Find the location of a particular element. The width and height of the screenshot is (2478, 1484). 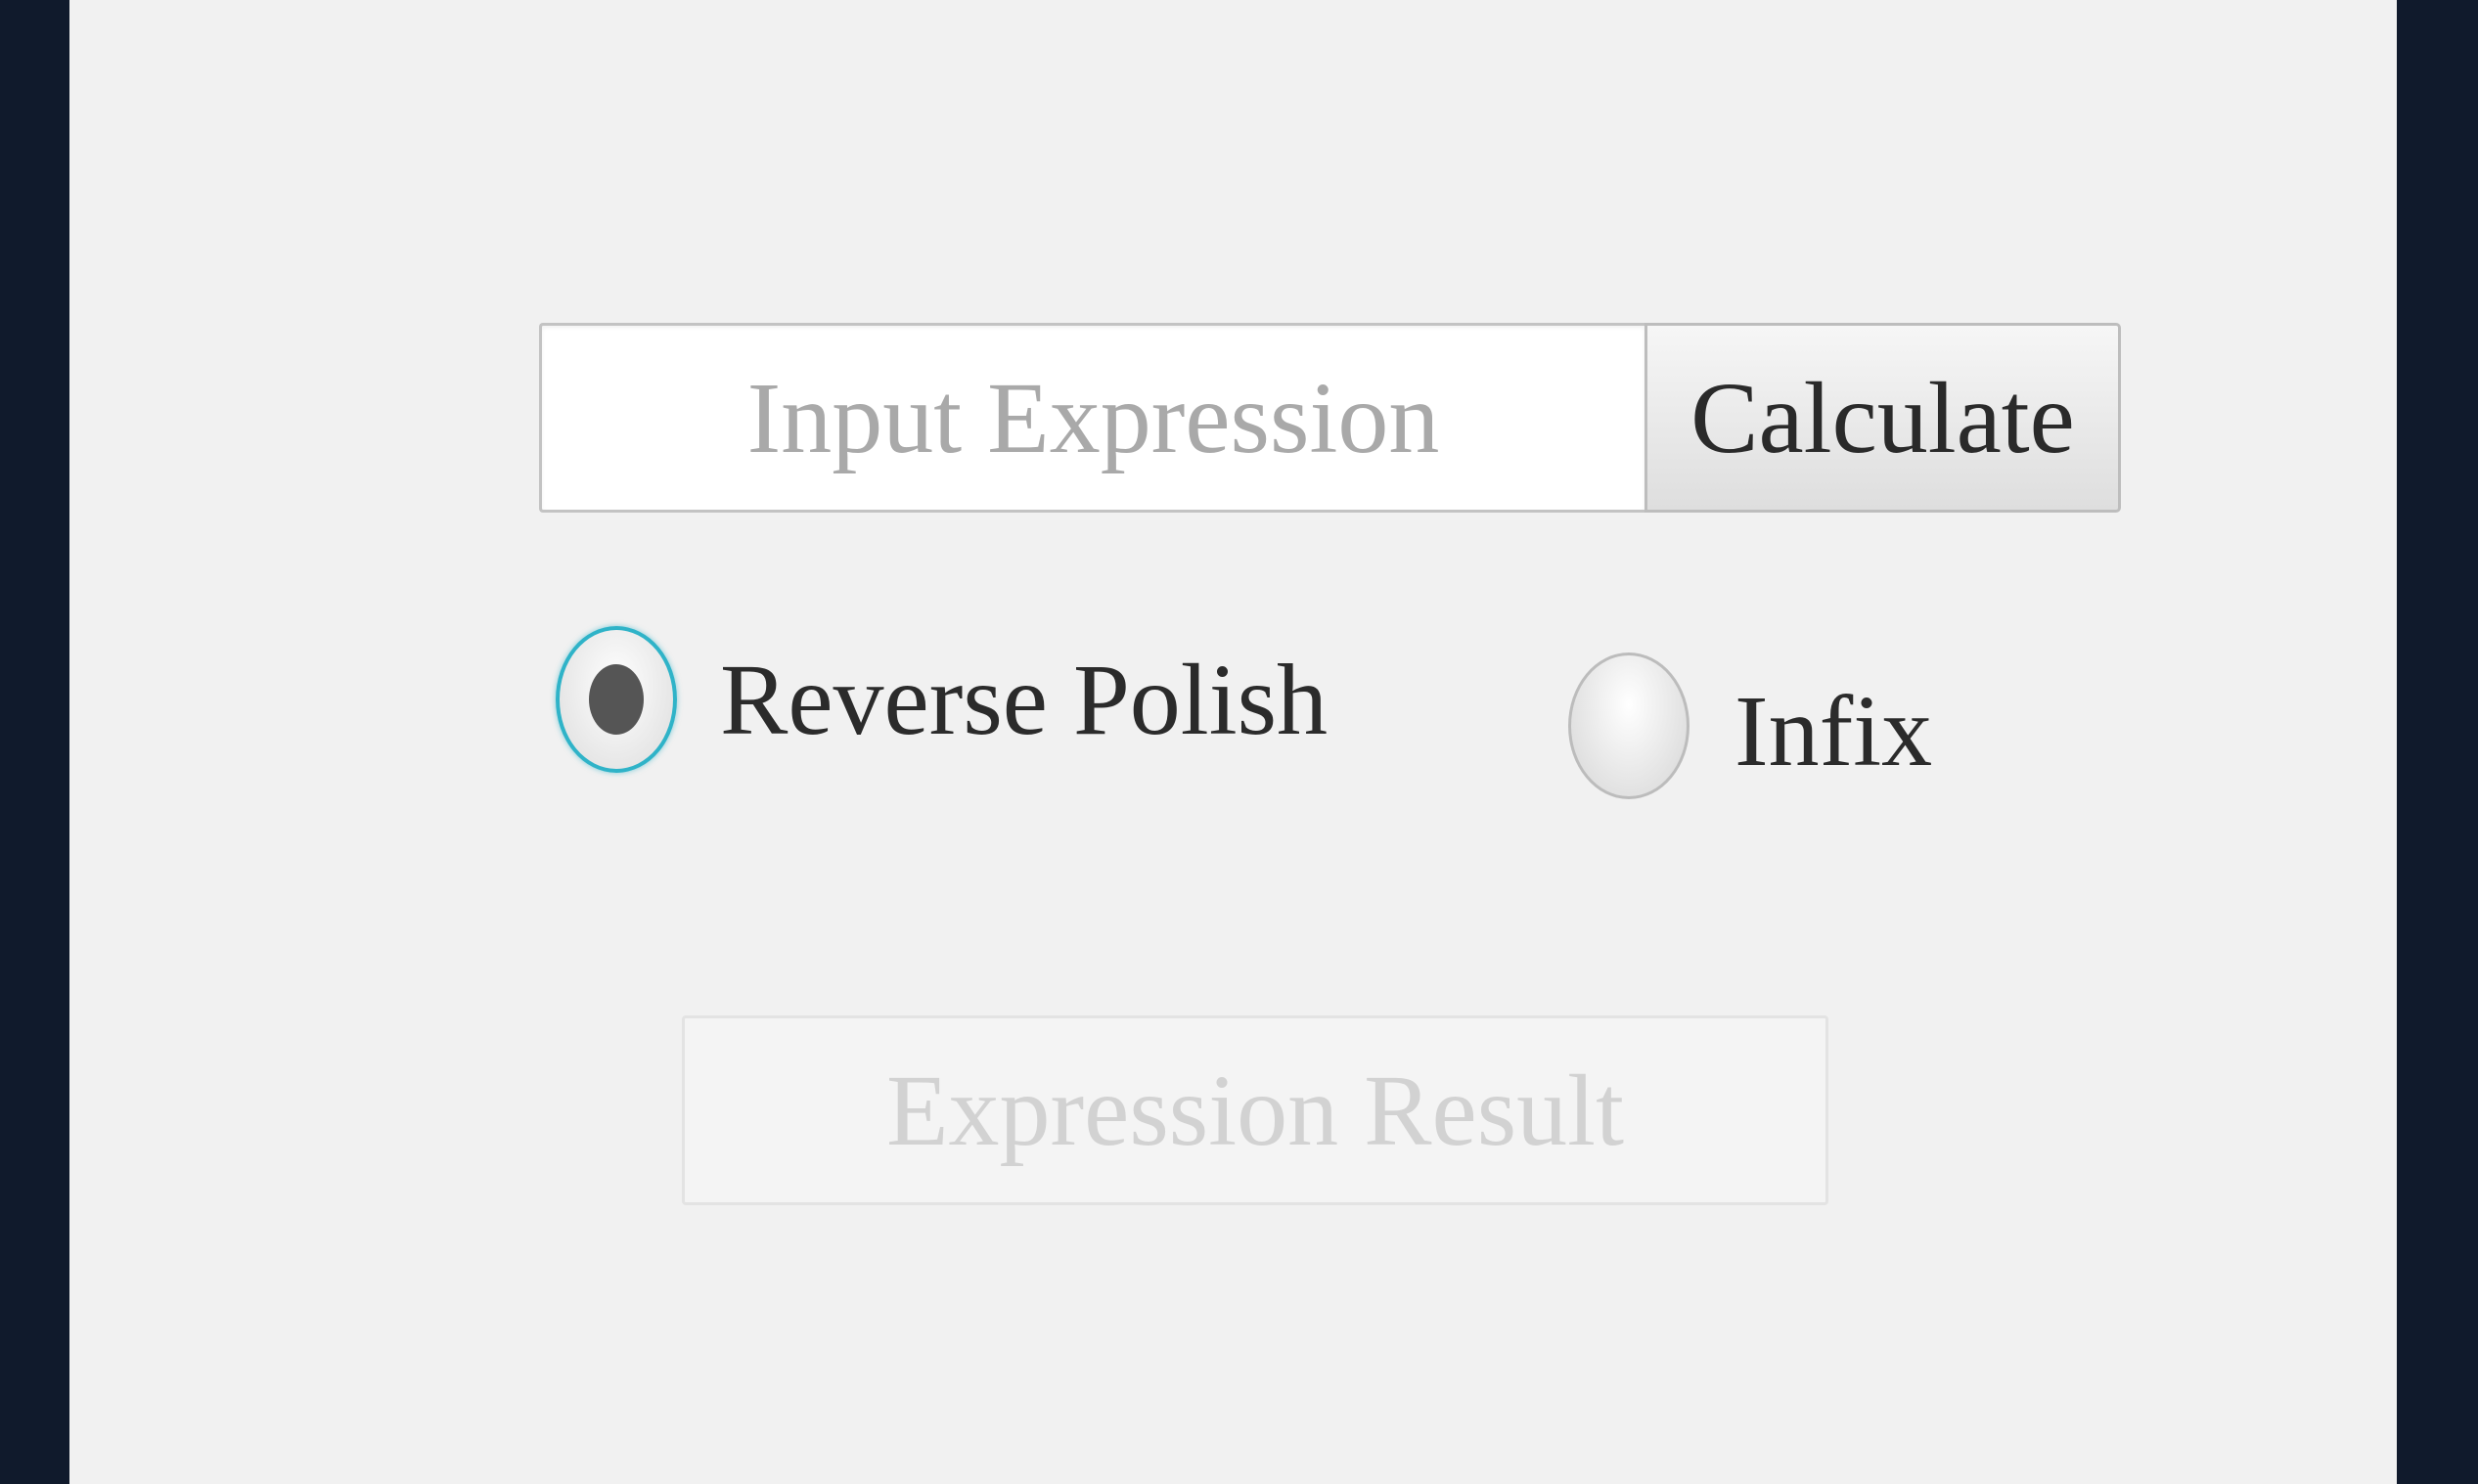

expression-result-field: Expression Result is located at coordinates (1255, 1110).